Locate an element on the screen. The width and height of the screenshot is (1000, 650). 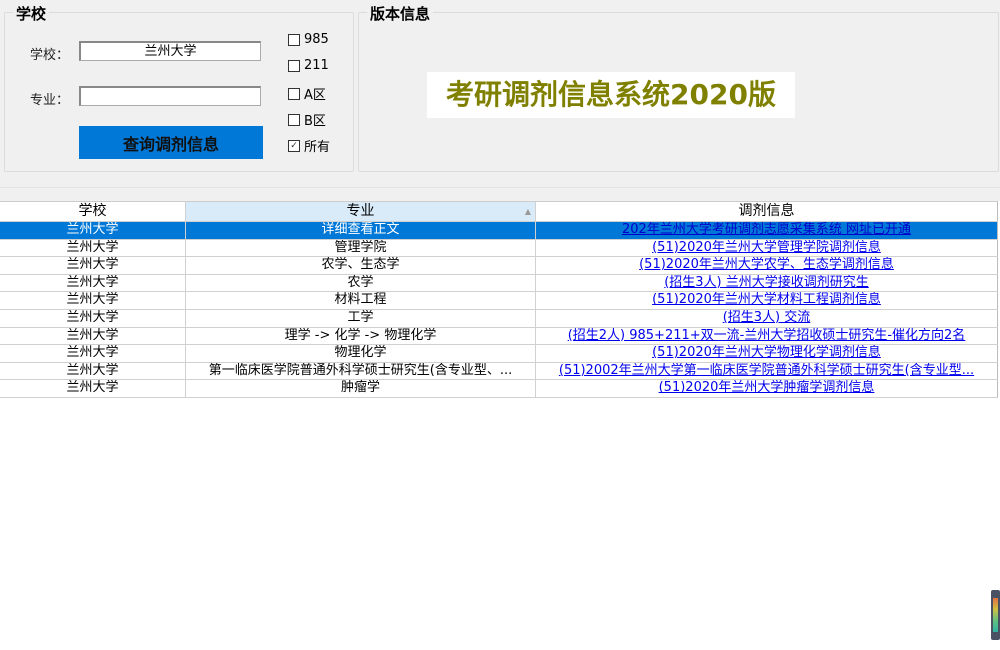
grid-header: 学校 专业 ▲ 调剂信息 is located at coordinates (499, 212).